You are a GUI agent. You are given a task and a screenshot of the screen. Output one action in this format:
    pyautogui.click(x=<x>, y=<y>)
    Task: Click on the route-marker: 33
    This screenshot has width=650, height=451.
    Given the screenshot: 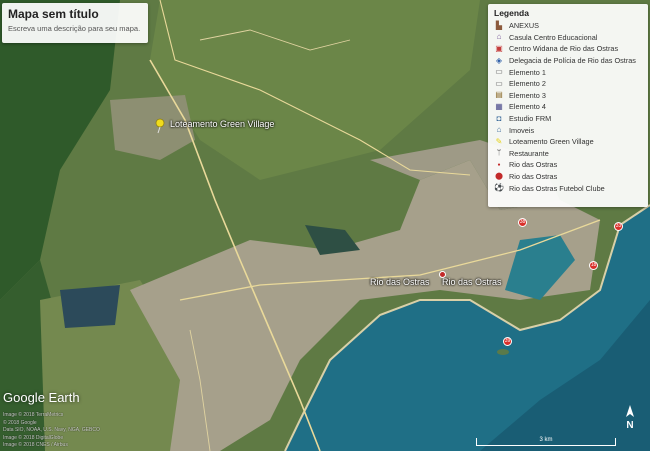 What is the action you would take?
    pyautogui.click(x=618, y=226)
    